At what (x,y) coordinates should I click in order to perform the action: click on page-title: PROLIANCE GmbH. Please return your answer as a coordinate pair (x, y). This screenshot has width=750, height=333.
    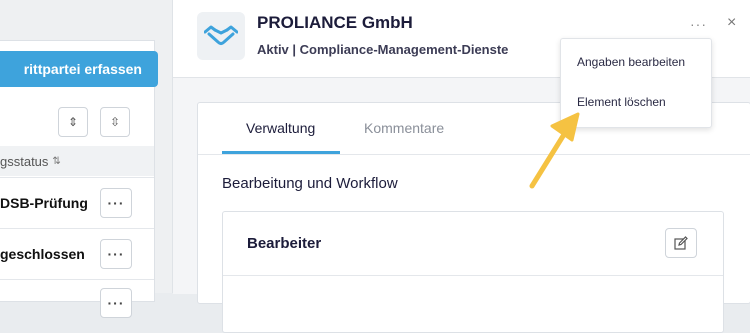
    Looking at the image, I should click on (335, 22).